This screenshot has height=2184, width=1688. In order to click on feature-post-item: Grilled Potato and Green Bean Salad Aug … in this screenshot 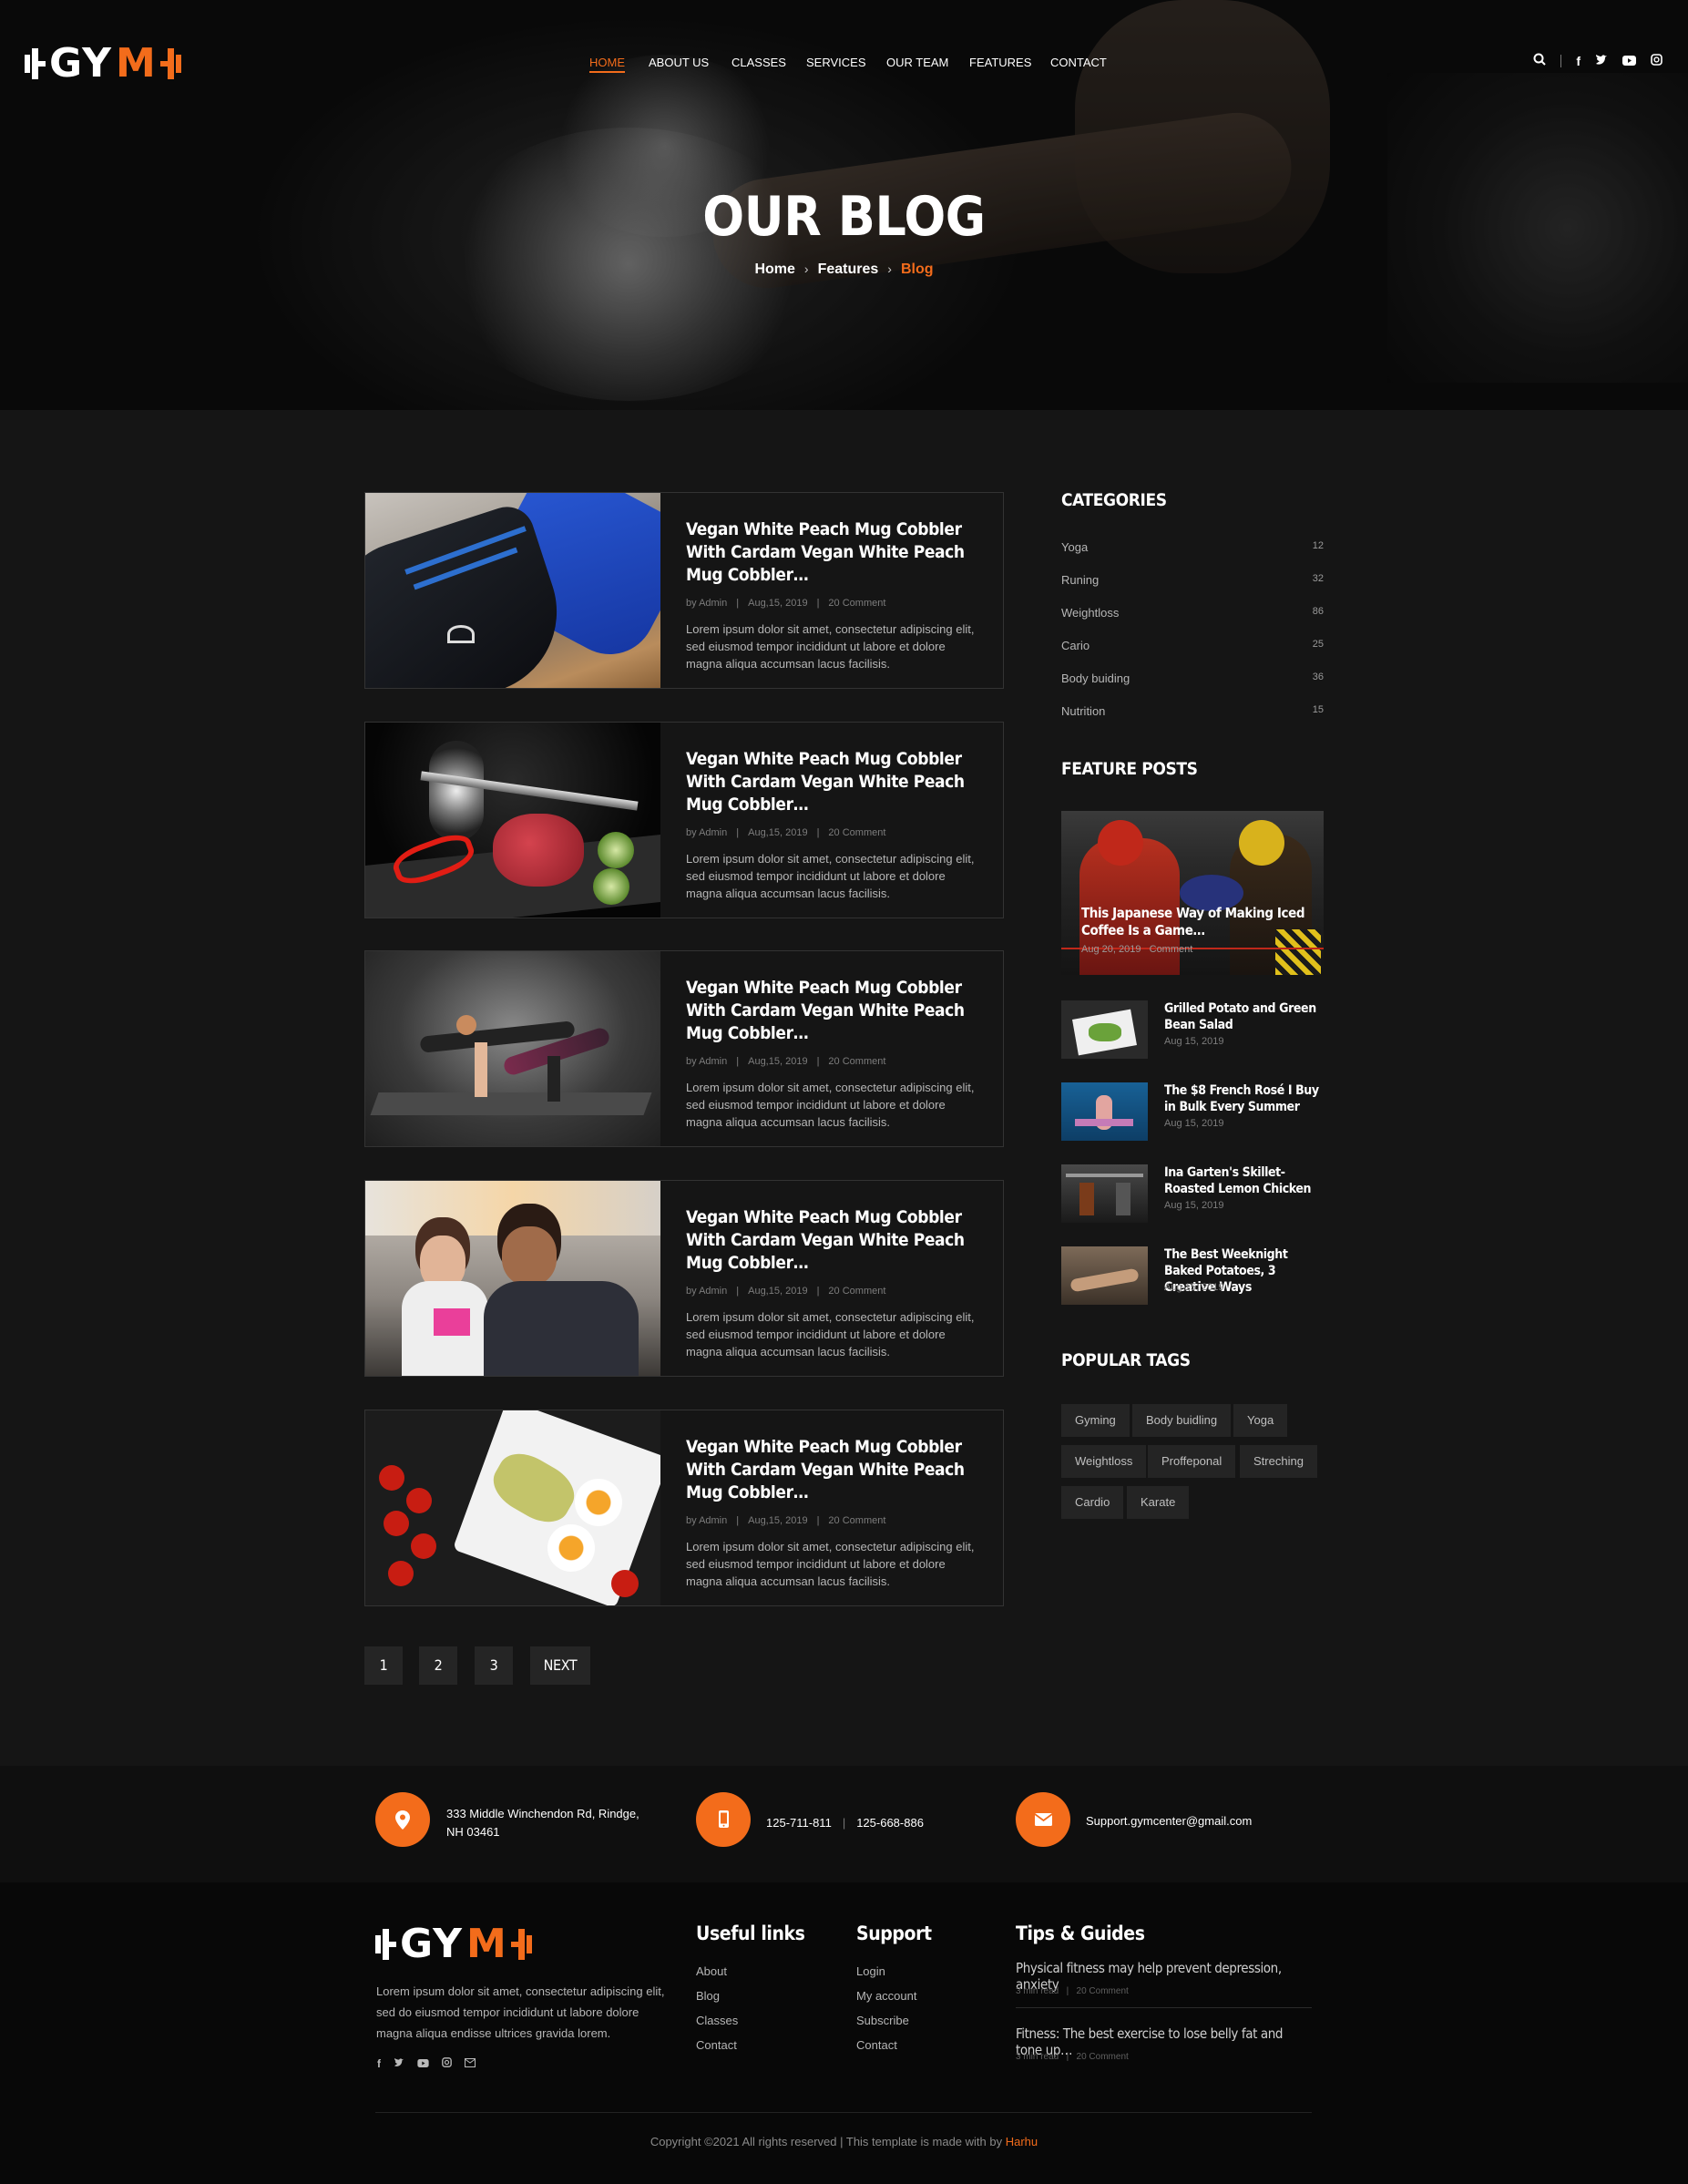, I will do `click(1193, 1029)`.